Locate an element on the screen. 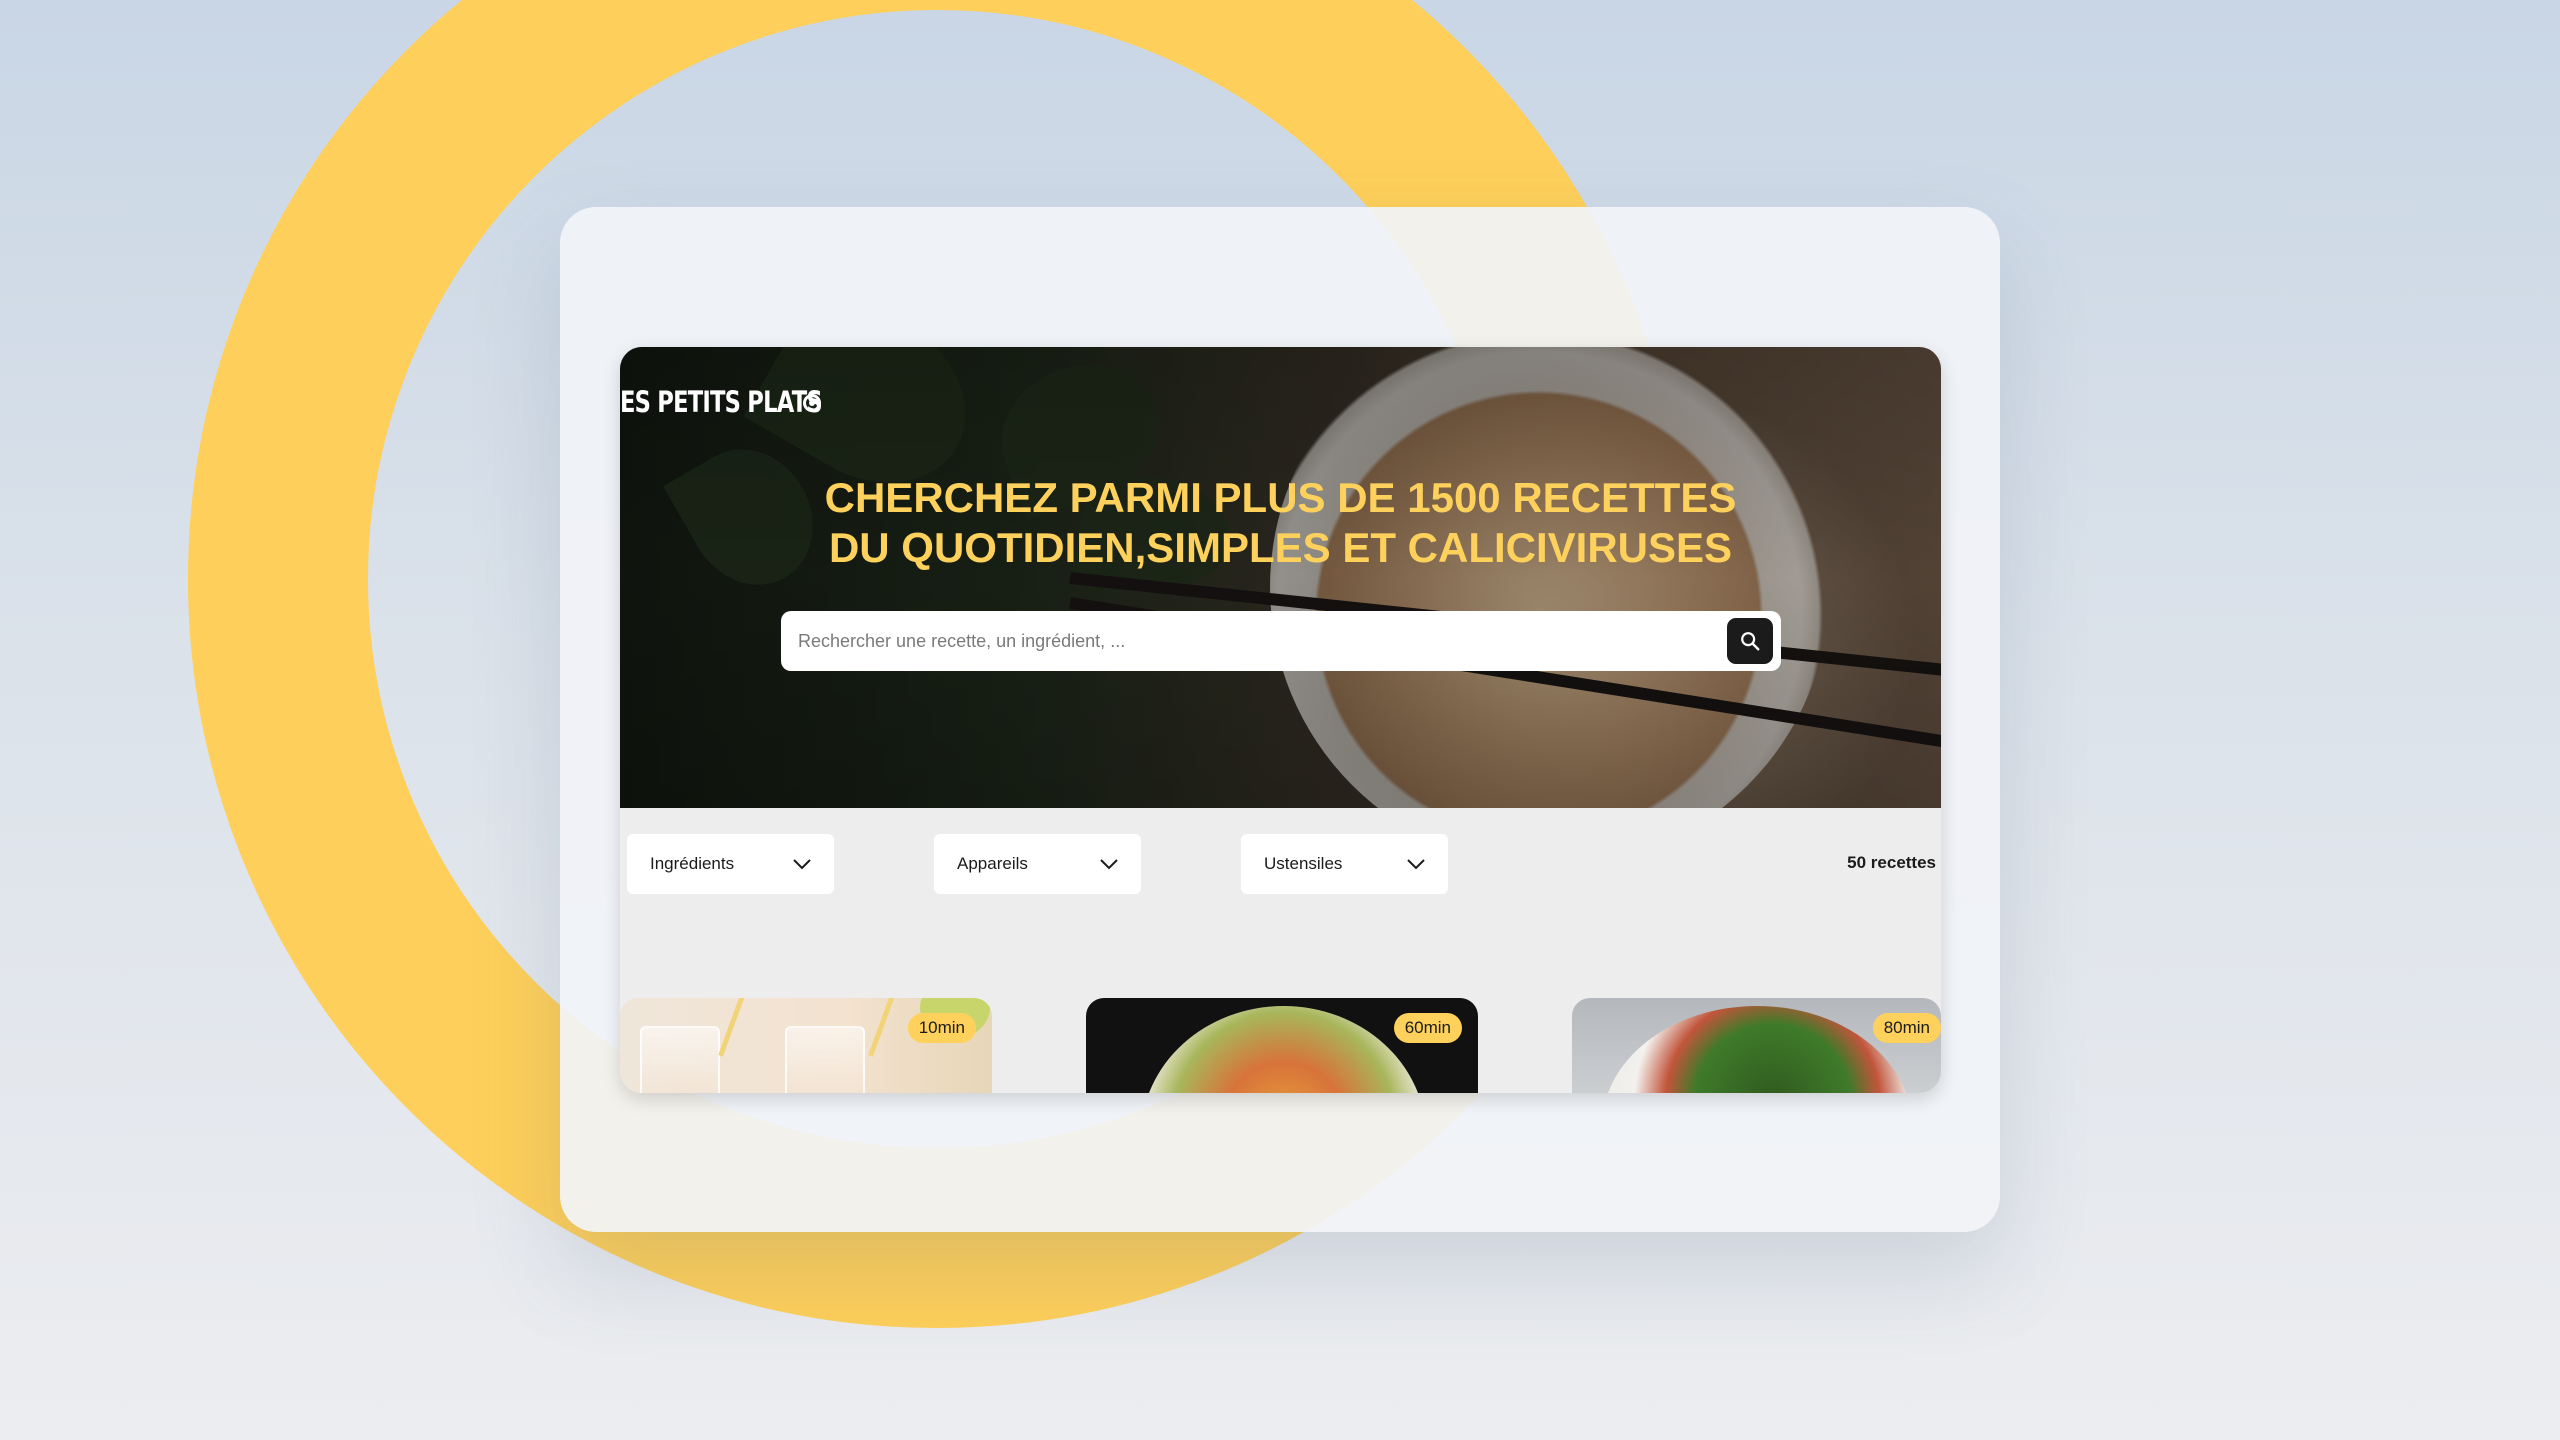 This screenshot has width=2560, height=1440. recipe-card: 60min is located at coordinates (1282, 1045).